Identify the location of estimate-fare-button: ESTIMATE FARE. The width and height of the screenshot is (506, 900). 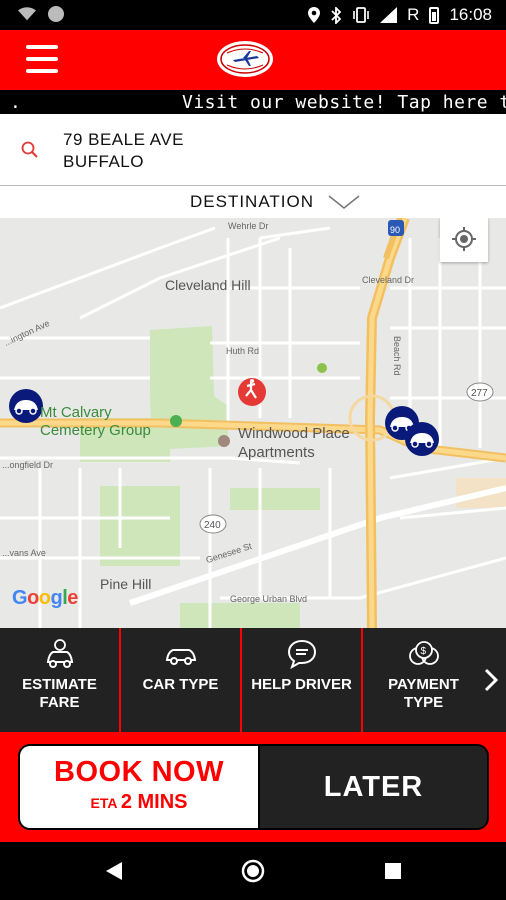
(60, 680).